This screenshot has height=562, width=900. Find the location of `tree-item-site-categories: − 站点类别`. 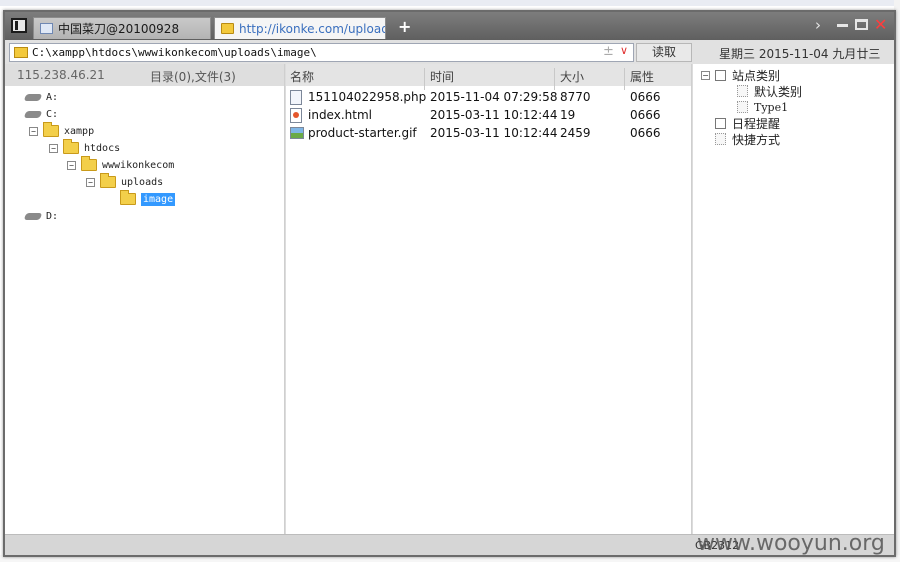

tree-item-site-categories: − 站点类别 is located at coordinates (740, 75).